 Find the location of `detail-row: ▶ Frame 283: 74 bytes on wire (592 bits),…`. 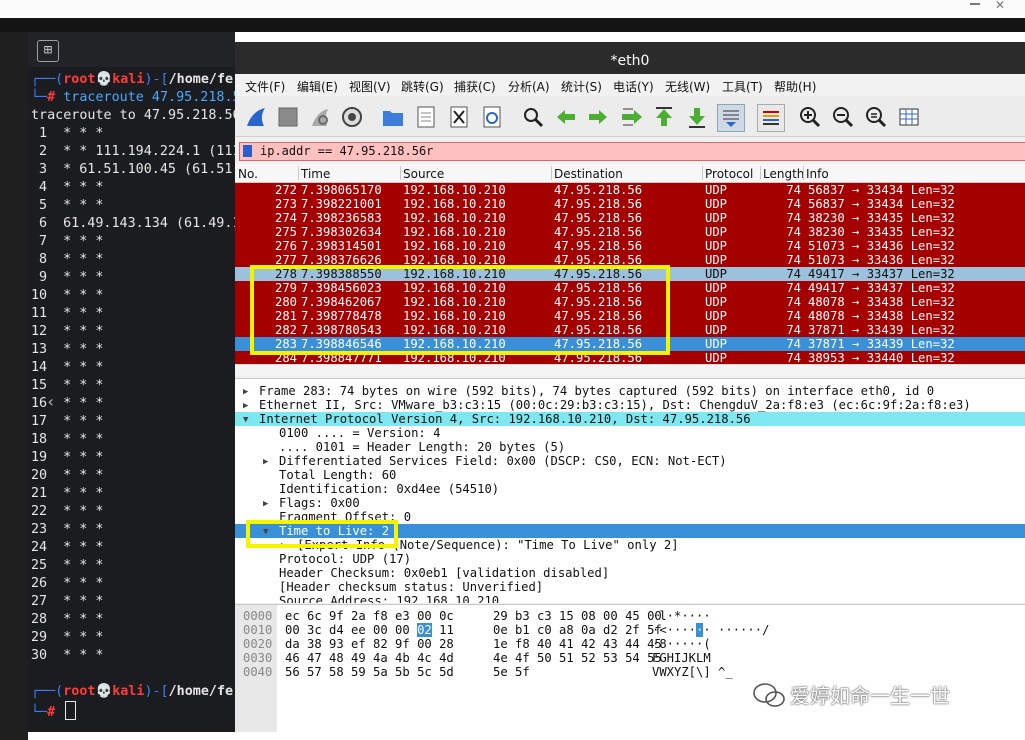

detail-row: ▶ Frame 283: 74 bytes on wire (592 bits),… is located at coordinates (630, 391).